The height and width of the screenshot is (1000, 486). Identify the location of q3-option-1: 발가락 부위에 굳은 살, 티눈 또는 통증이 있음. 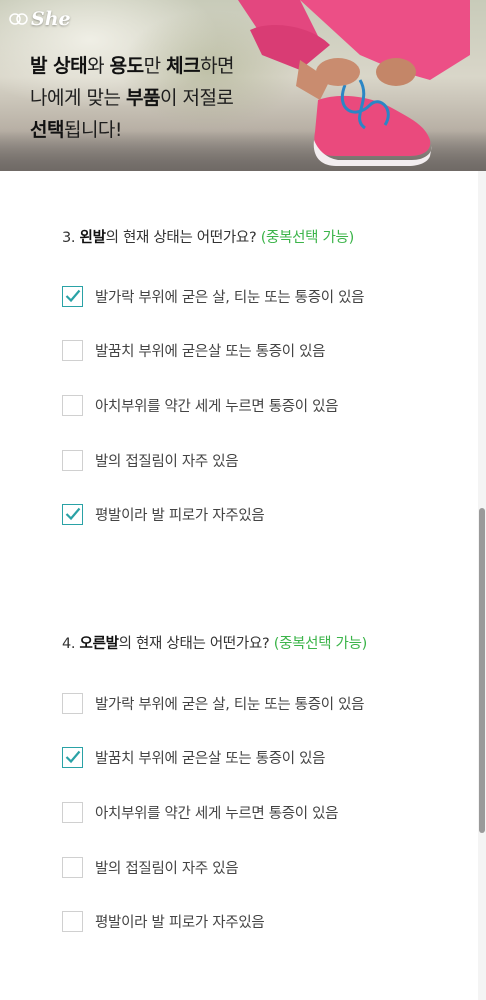
(213, 296).